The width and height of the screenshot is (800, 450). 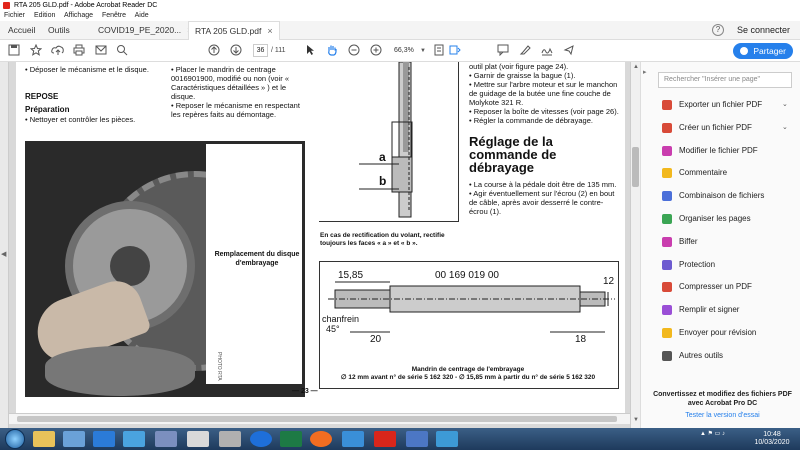 I want to click on reglage-heading: Réglage de la commande de débrayage, so click(x=513, y=154).